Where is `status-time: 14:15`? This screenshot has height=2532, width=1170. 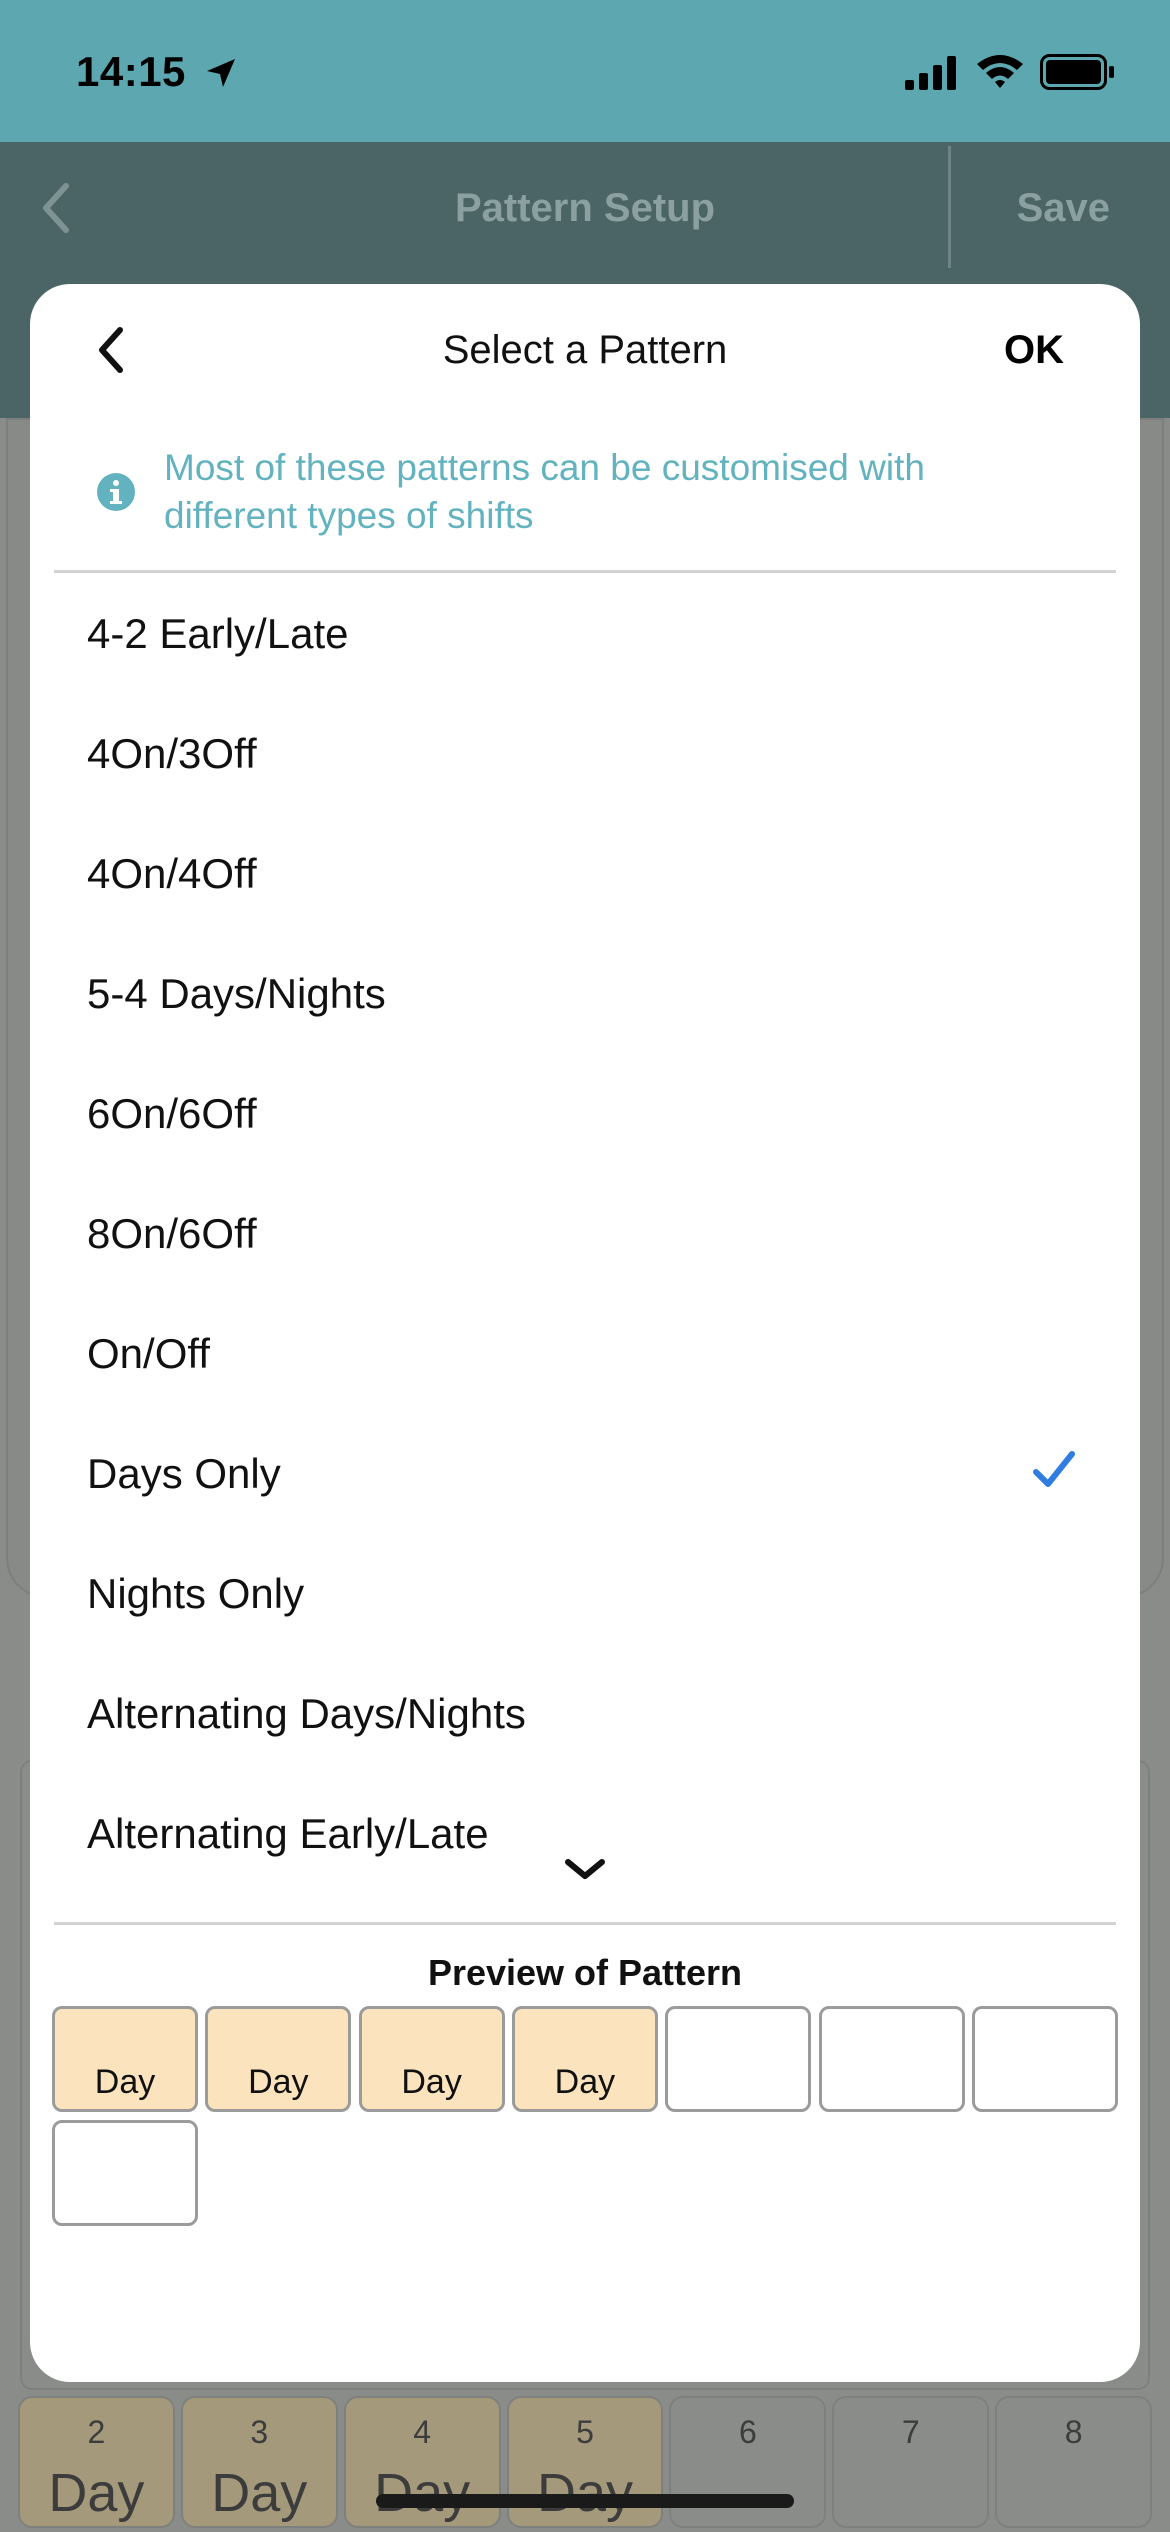 status-time: 14:15 is located at coordinates (131, 71).